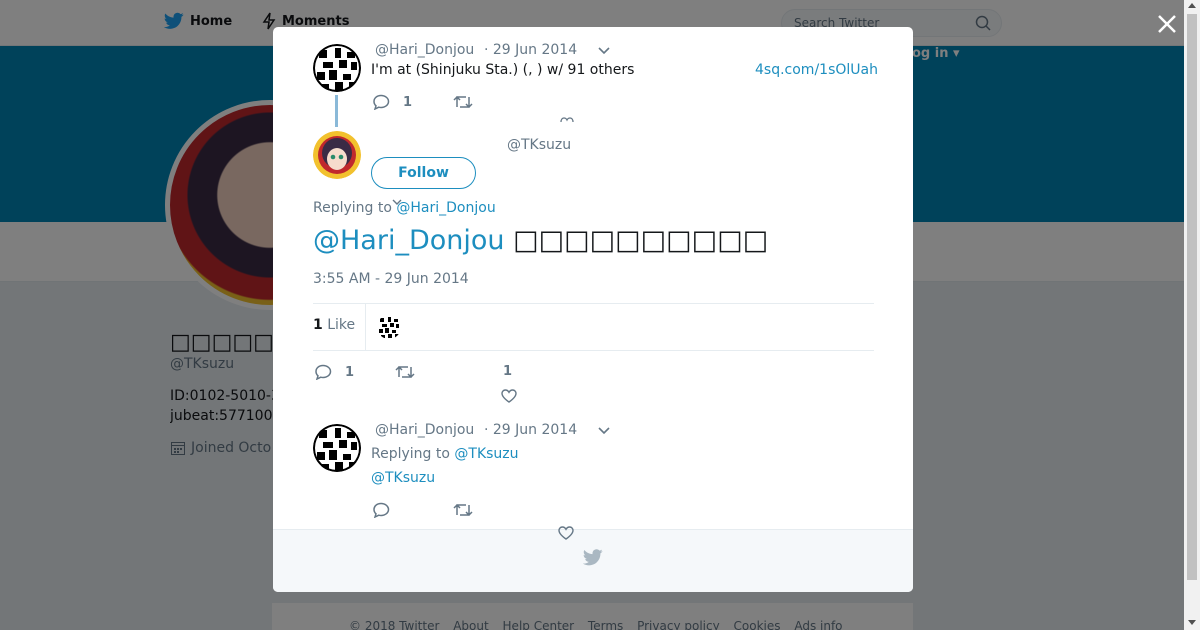  I want to click on follow-button: Follow, so click(423, 173).